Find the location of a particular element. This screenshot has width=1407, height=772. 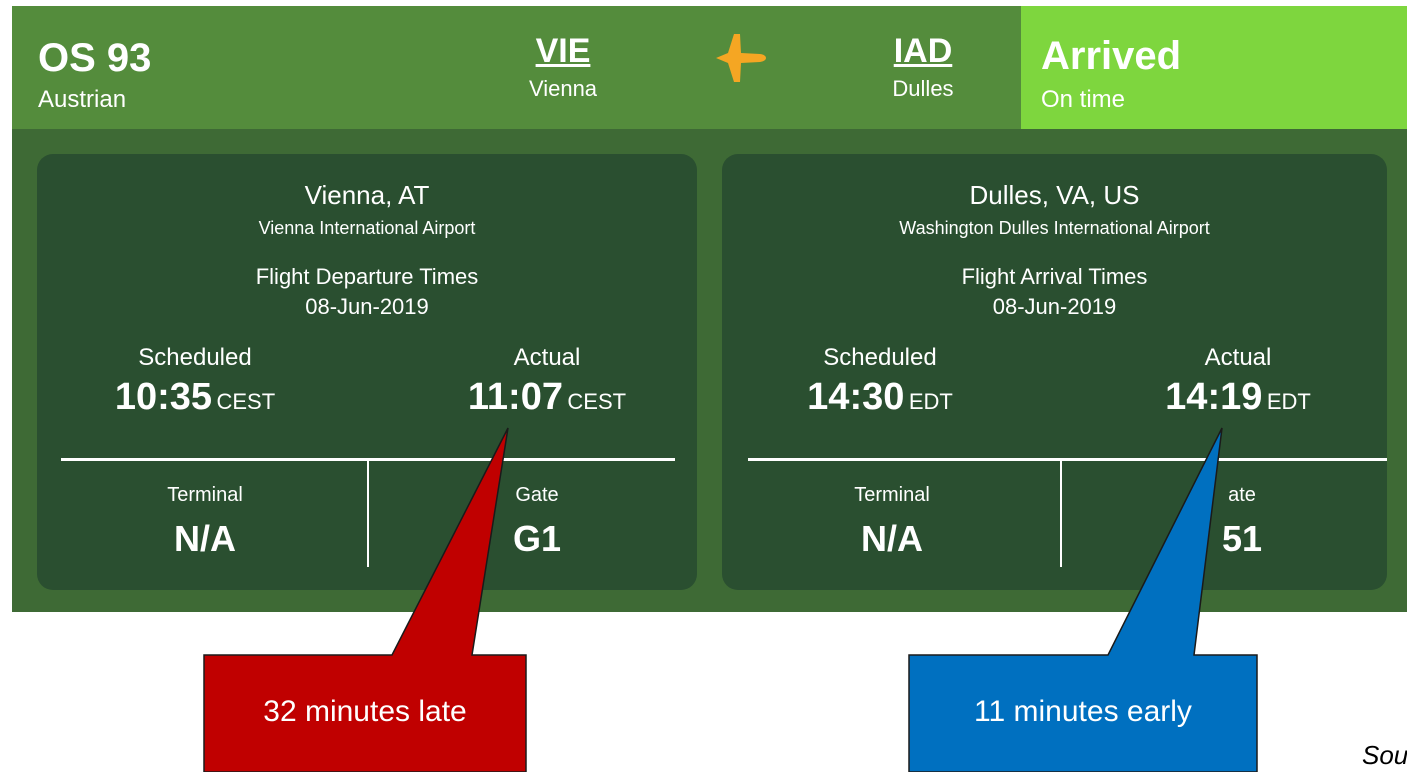

source-note: Sou is located at coordinates (1384, 755).